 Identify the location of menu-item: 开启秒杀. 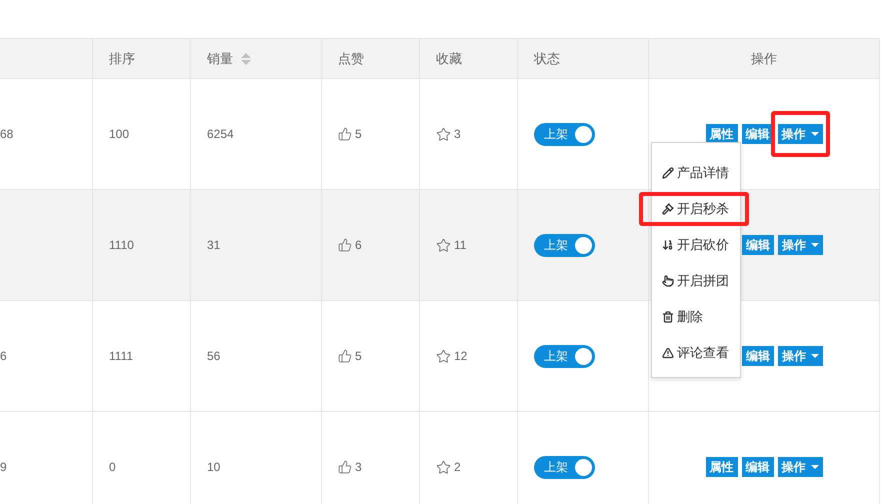
(695, 209).